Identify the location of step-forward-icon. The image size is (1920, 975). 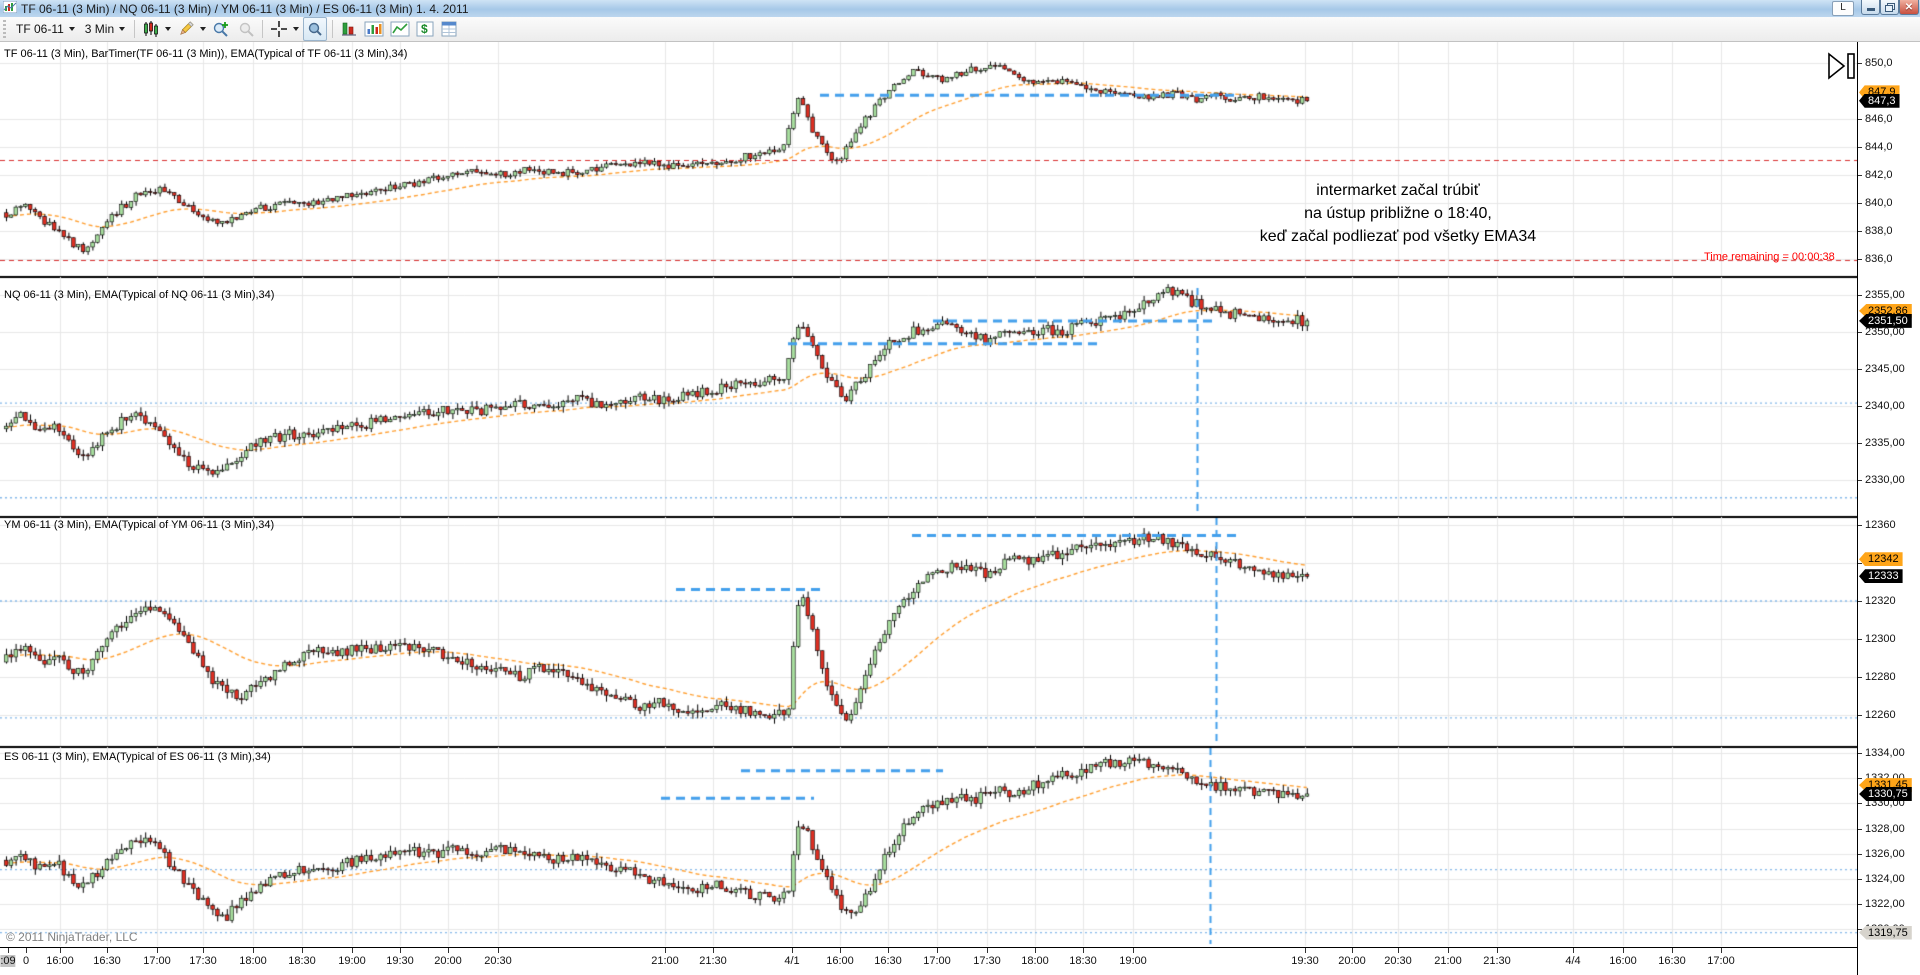
(1841, 69).